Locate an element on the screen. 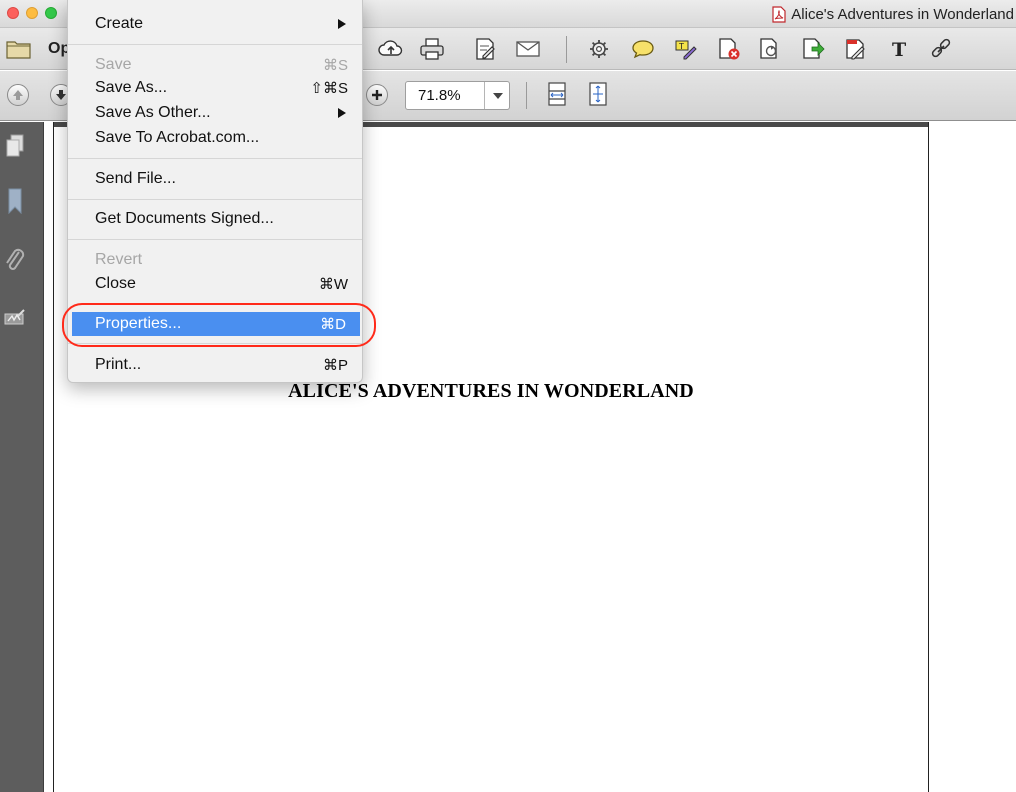 This screenshot has height=792, width=1016. edit-pdf-icon is located at coordinates (485, 49).